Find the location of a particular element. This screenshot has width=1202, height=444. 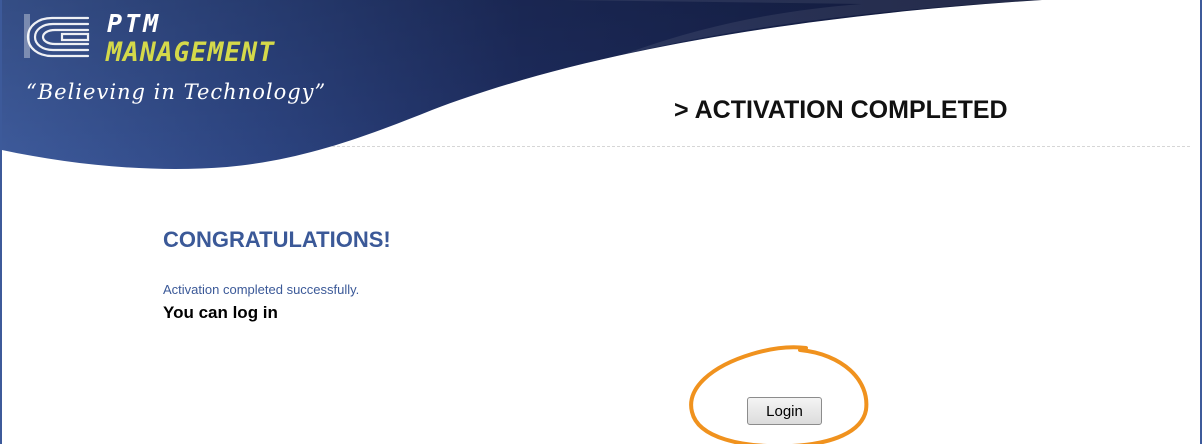

brand-name-bottom: MANAGEMENT is located at coordinates (191, 52).